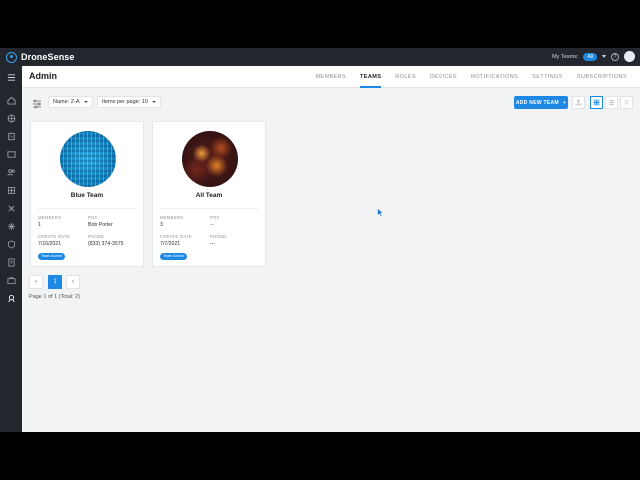  I want to click on create-date-value: 7/16/2021, so click(50, 244).